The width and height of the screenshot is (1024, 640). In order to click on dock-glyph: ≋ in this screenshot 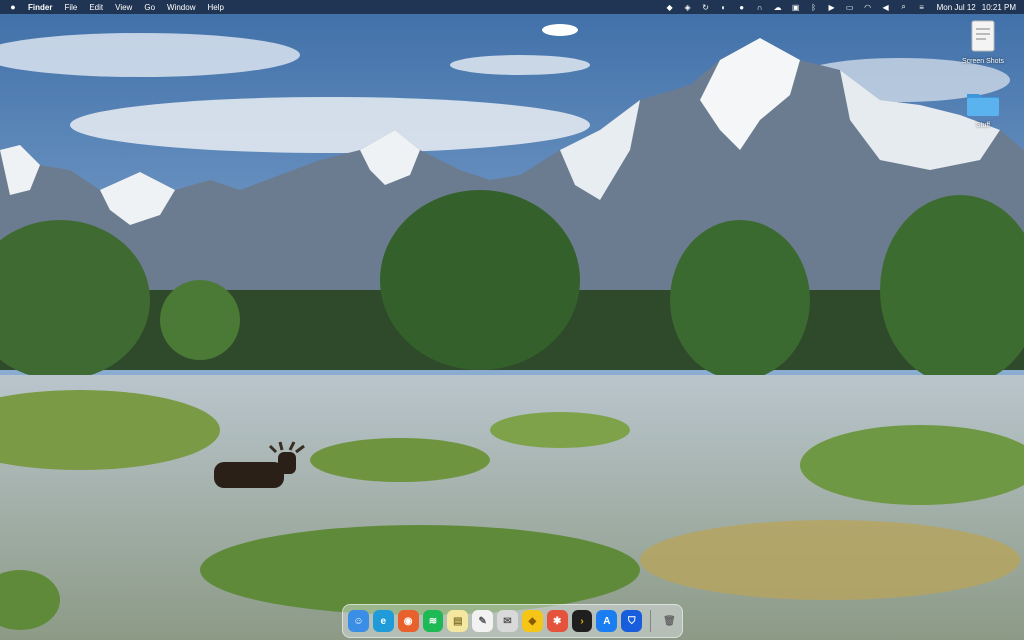, I will do `click(433, 621)`.